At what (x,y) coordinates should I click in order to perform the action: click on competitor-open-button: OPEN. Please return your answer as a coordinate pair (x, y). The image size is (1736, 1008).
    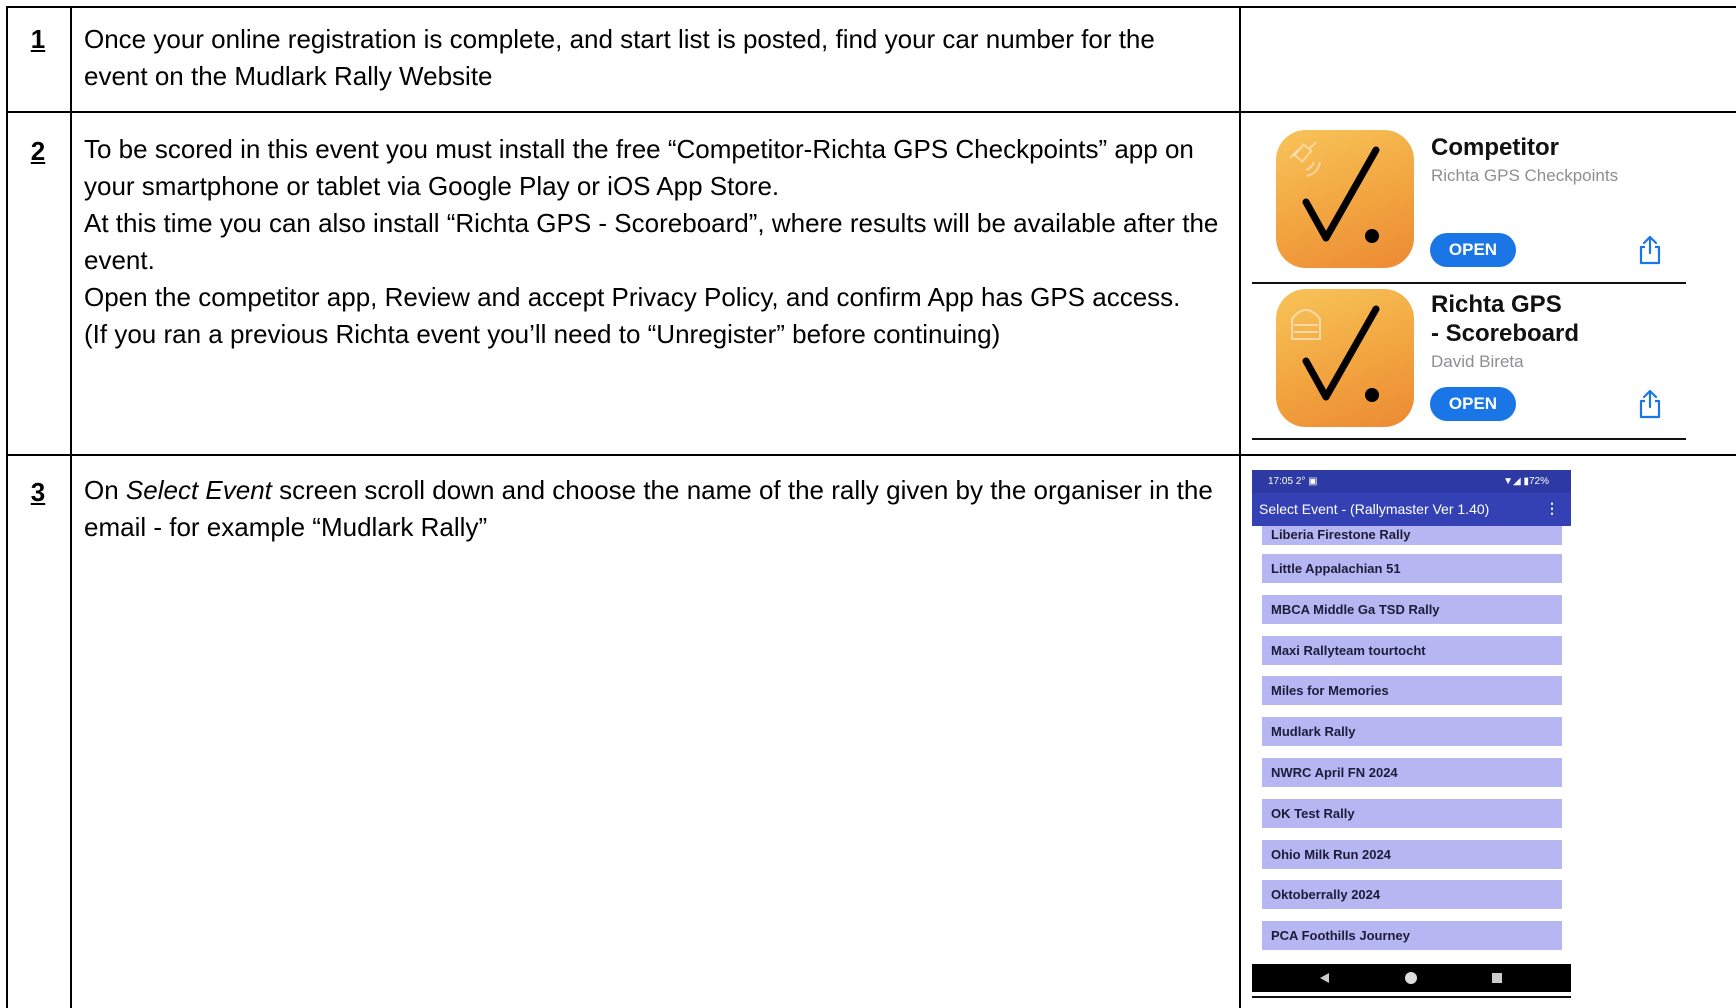
    Looking at the image, I should click on (1473, 250).